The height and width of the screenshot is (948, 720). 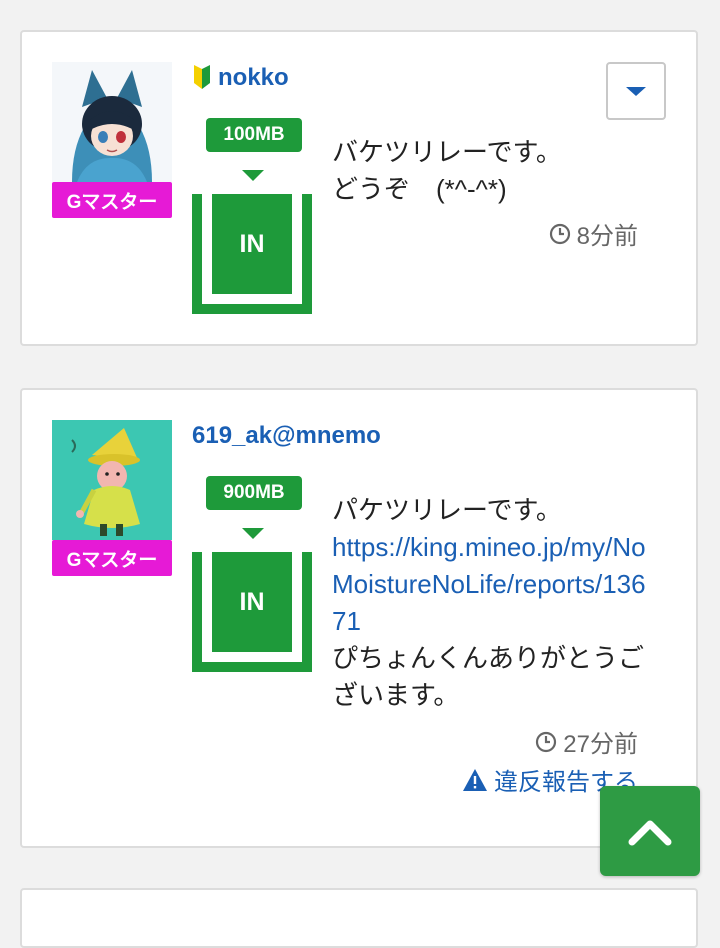 What do you see at coordinates (254, 493) in the screenshot?
I see `data-amount-pill: 900MB` at bounding box center [254, 493].